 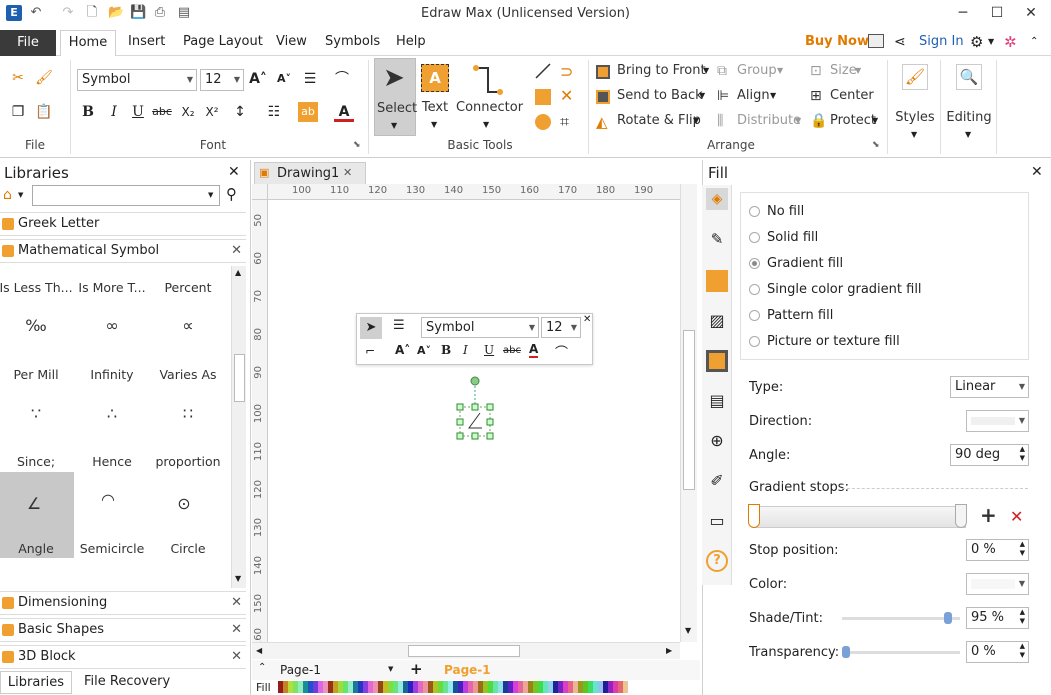 I want to click on bullets-icon: ☷, so click(x=274, y=112).